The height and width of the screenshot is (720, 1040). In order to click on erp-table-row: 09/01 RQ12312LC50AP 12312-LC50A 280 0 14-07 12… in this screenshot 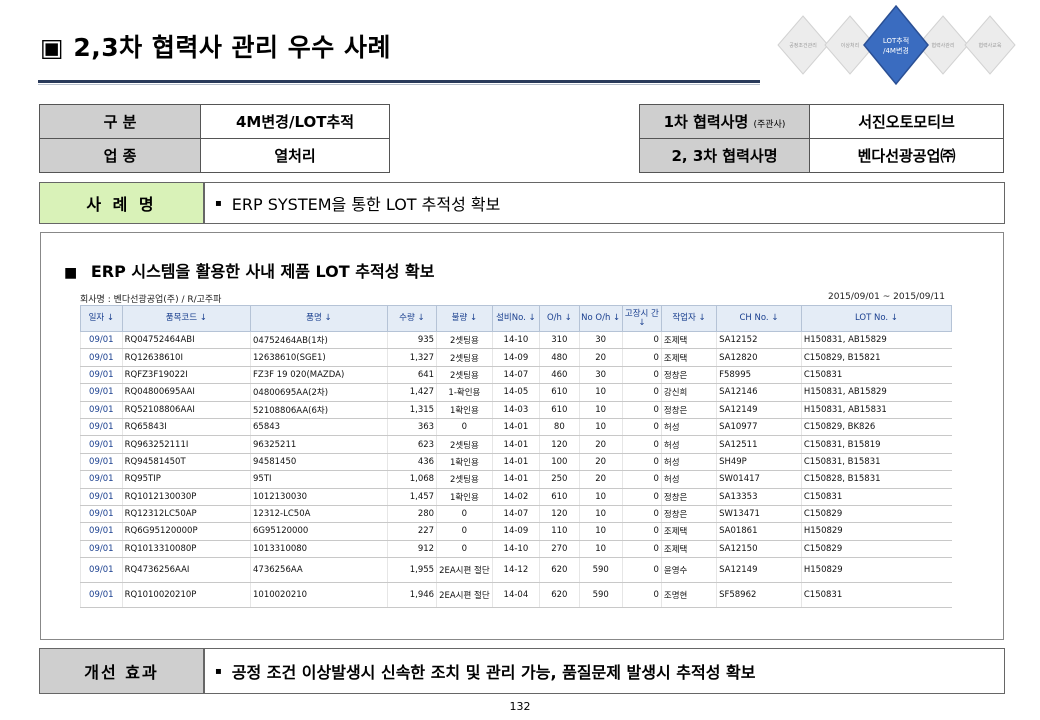, I will do `click(516, 514)`.